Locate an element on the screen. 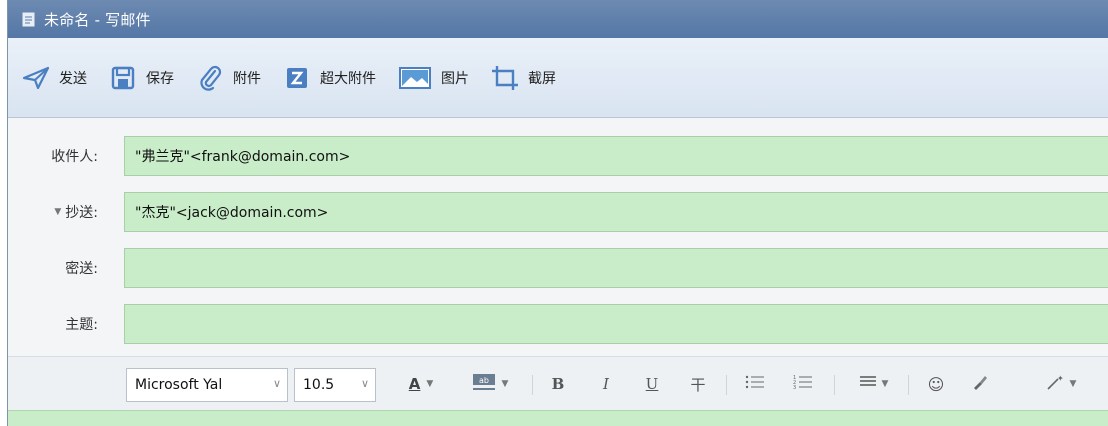 The width and height of the screenshot is (1108, 426). bold-button: B is located at coordinates (558, 384).